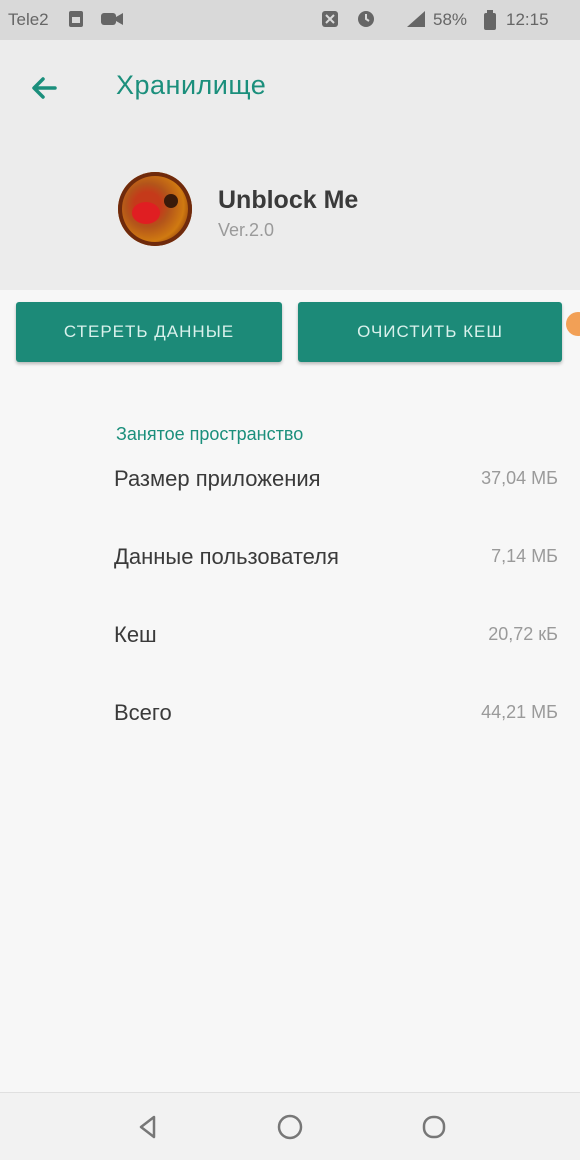 The height and width of the screenshot is (1160, 580). I want to click on row-label: Всего, so click(143, 712).